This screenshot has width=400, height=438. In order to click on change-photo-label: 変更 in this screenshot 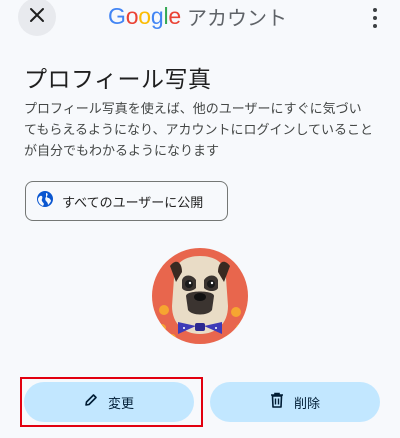, I will do `click(120, 404)`.